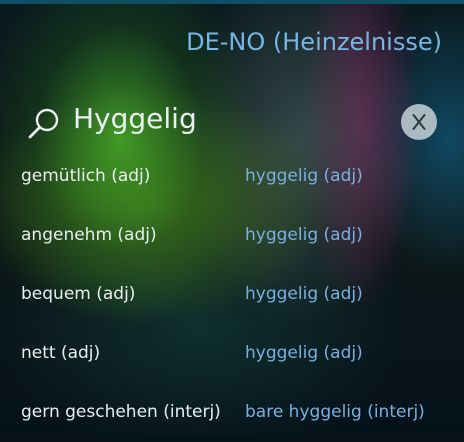 The image size is (464, 442). What do you see at coordinates (232, 245) in the screenshot?
I see `result-row: angenehm (adj) hyggelig (adj)` at bounding box center [232, 245].